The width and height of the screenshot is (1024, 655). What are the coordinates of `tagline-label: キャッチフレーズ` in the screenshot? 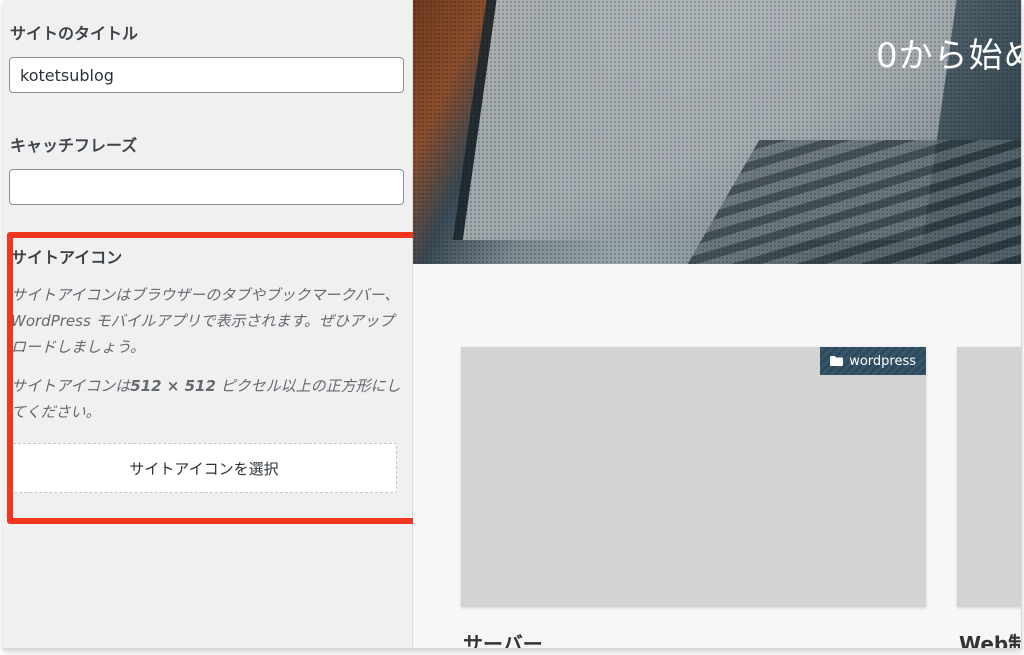 It's located at (74, 145).